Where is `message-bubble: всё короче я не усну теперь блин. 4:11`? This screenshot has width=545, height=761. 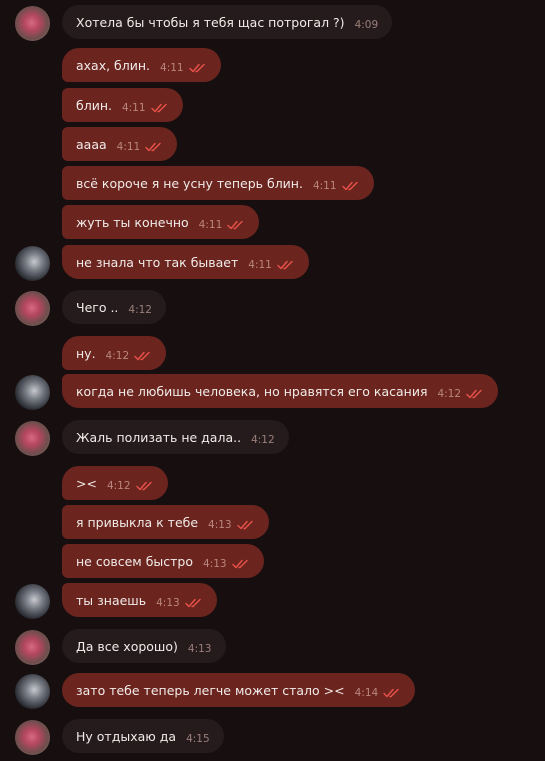
message-bubble: всё короче я не усну теперь блин. 4:11 is located at coordinates (218, 183).